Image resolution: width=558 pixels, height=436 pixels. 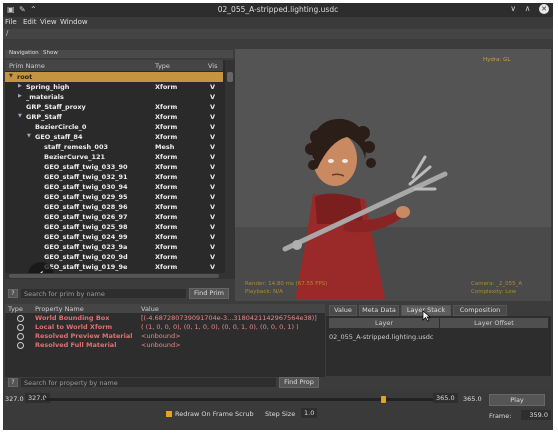 What do you see at coordinates (247, 399) in the screenshot?
I see `frame-slider` at bounding box center [247, 399].